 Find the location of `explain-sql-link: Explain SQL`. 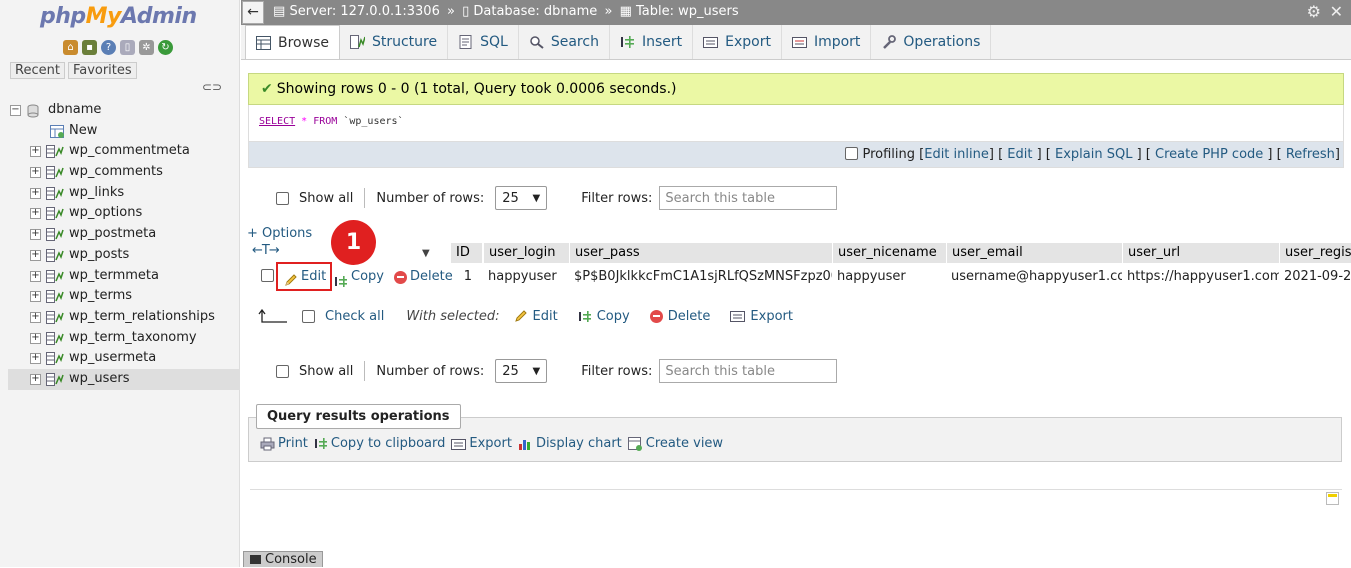

explain-sql-link: Explain SQL is located at coordinates (1093, 154).